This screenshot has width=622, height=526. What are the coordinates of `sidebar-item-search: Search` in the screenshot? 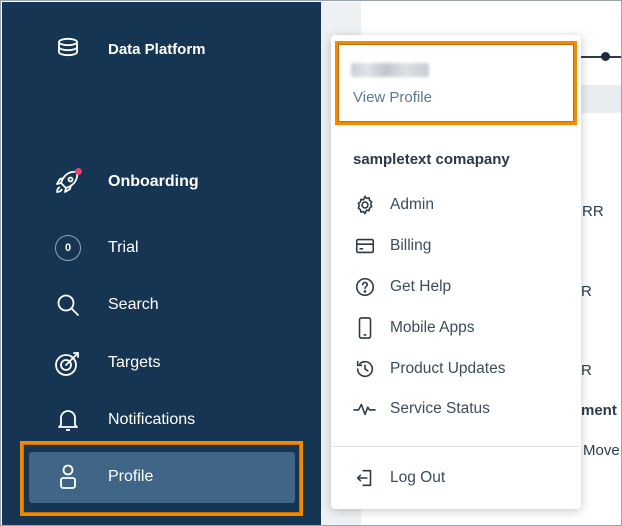 It's located at (161, 305).